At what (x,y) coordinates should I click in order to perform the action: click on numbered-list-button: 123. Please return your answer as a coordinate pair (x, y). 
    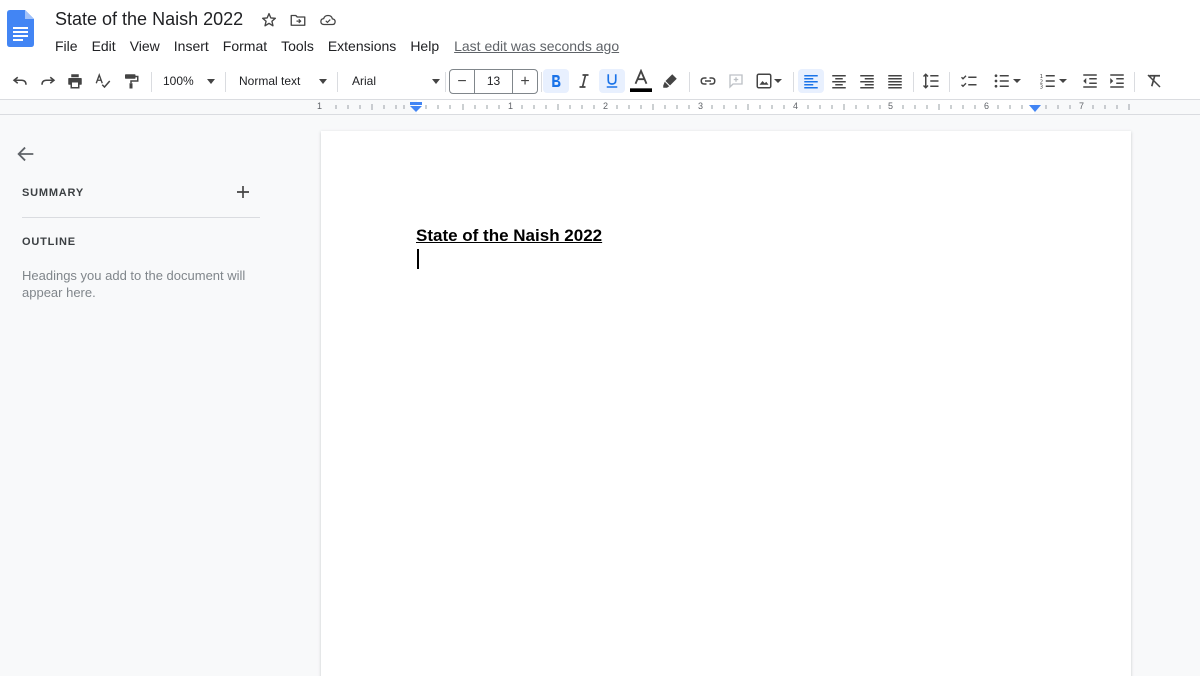
    Looking at the image, I should click on (1053, 81).